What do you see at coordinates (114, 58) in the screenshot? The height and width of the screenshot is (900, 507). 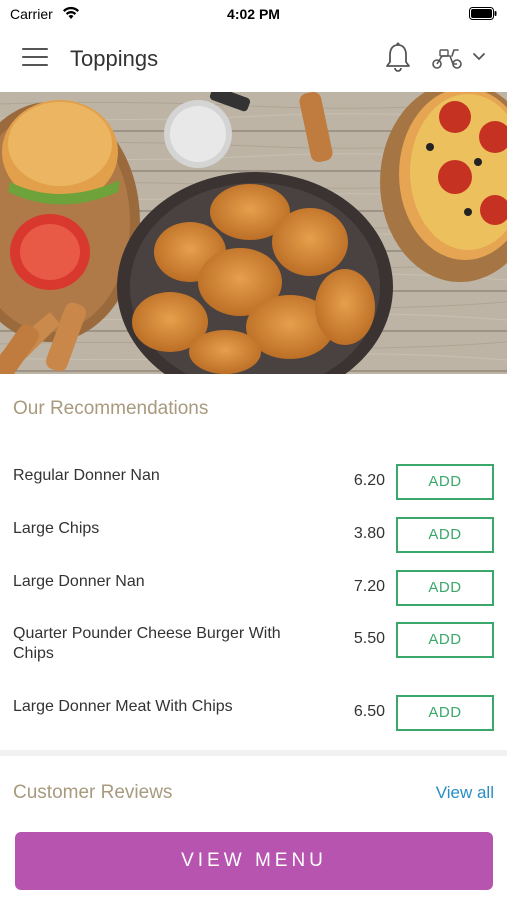 I see `page-title: Toppings` at bounding box center [114, 58].